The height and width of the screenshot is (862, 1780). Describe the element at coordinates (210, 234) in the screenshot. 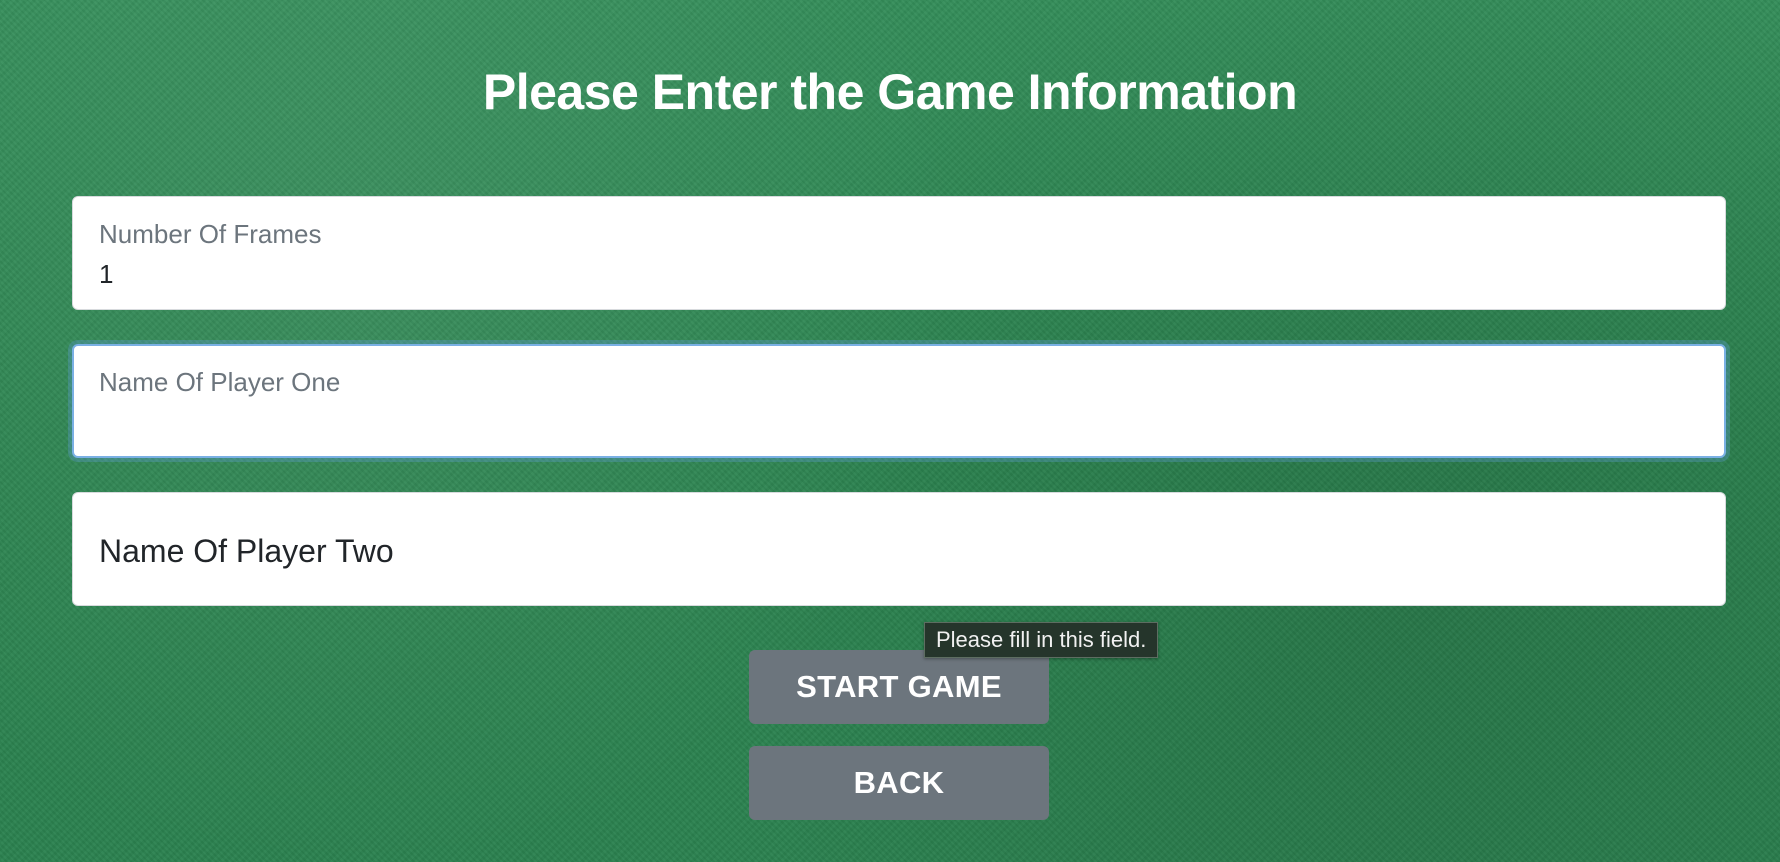

I see `number-of-frames-label: Number Of Frames` at that location.